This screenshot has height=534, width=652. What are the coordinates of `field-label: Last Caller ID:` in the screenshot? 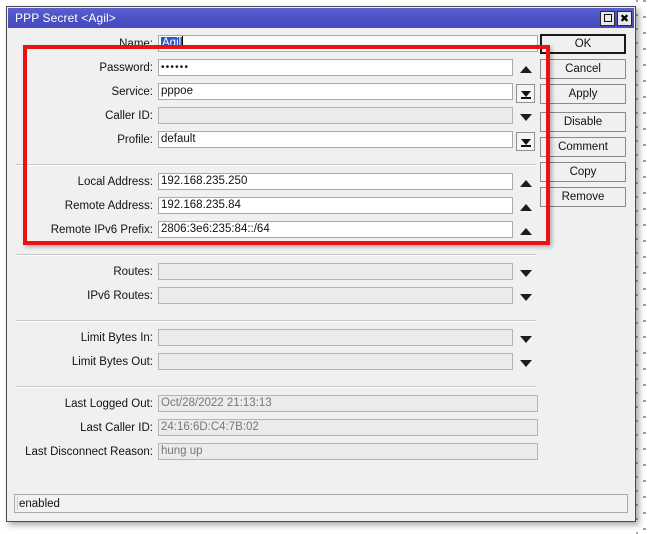 It's located at (116, 428).